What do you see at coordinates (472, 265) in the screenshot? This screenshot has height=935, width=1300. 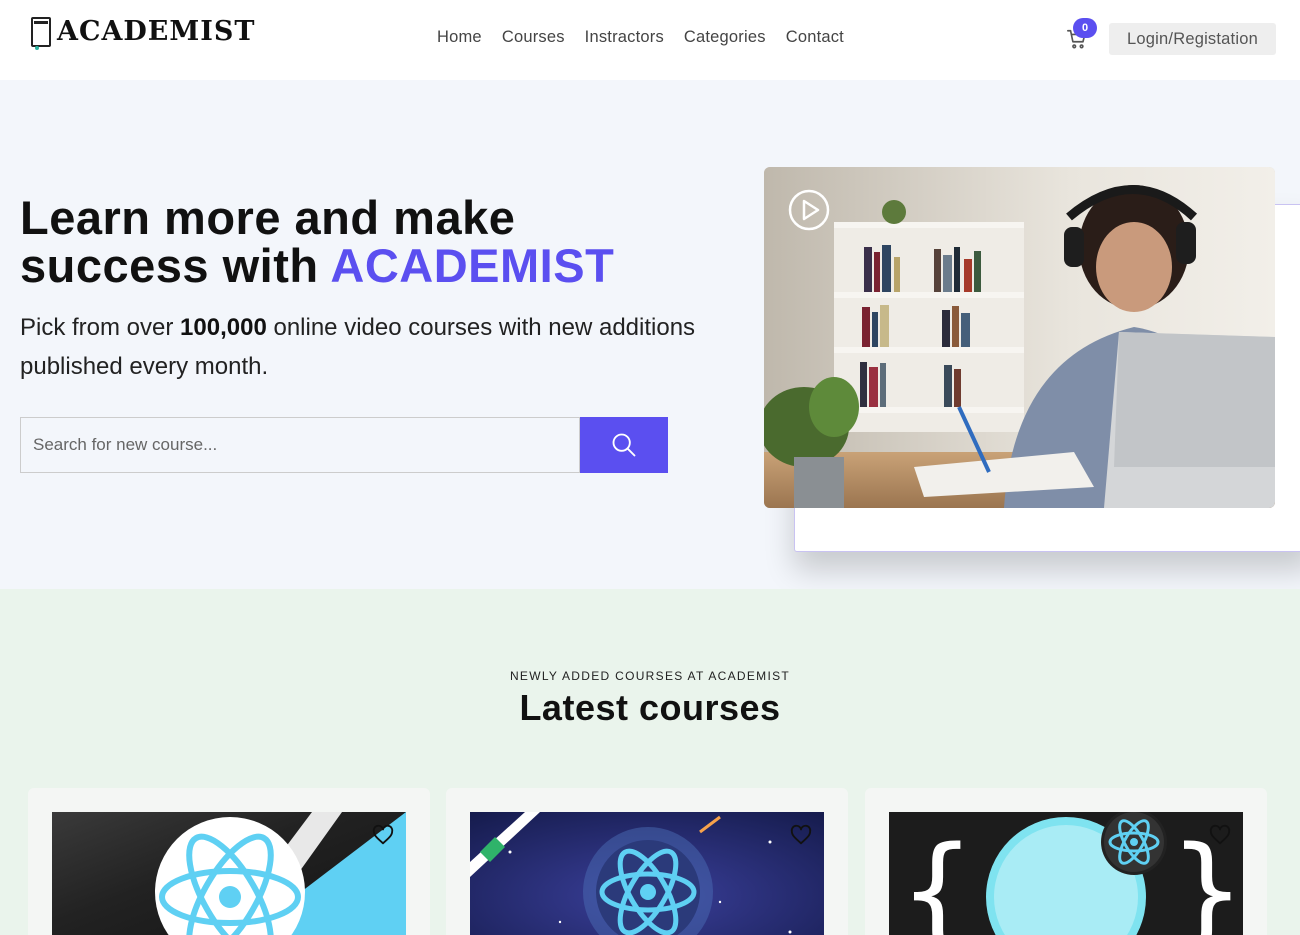 I see `hero-title-accent: ACADEMIST` at bounding box center [472, 265].